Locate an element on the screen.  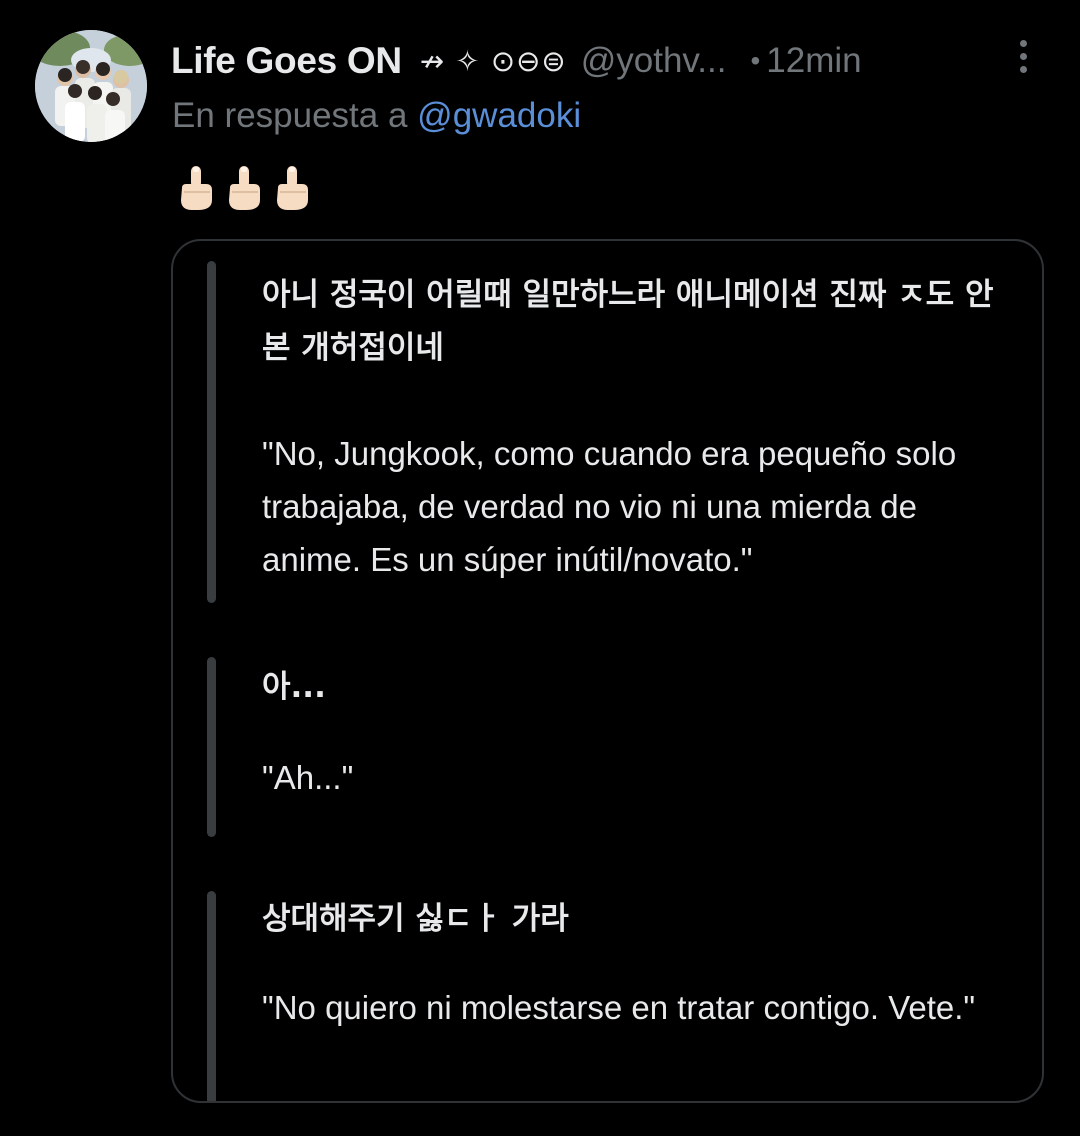
reply-context: En respuesta a @gwadoki is located at coordinates (376, 116).